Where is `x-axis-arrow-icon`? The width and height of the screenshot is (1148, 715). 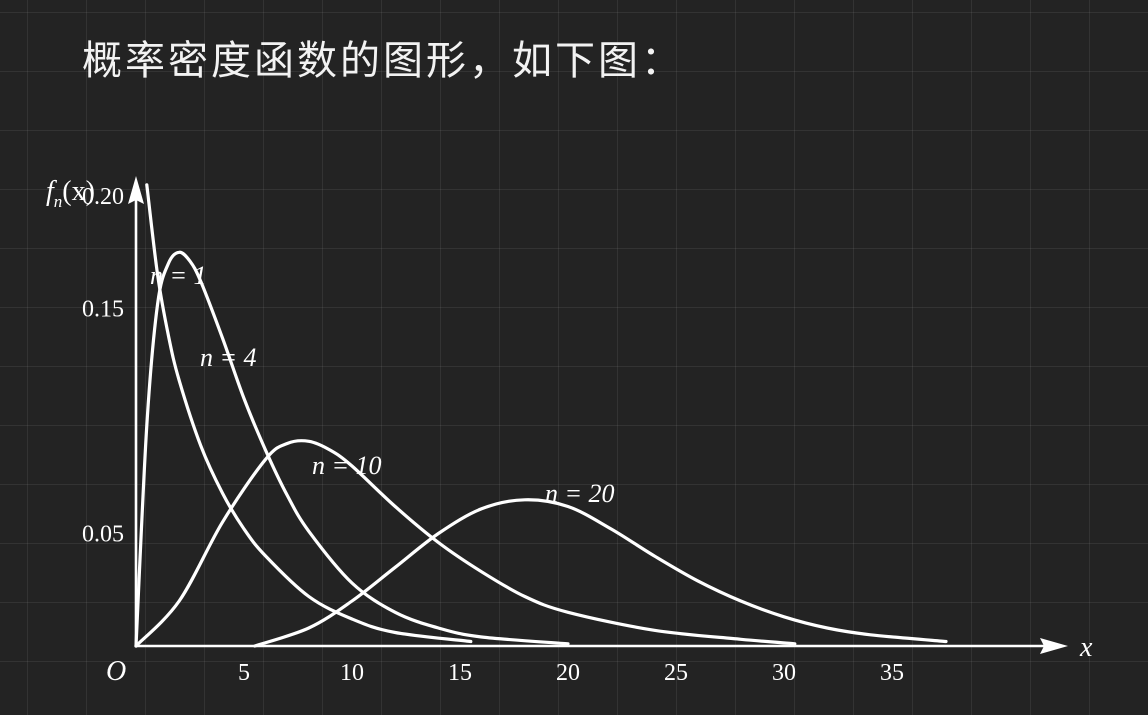
x-axis-arrow-icon is located at coordinates (1054, 646).